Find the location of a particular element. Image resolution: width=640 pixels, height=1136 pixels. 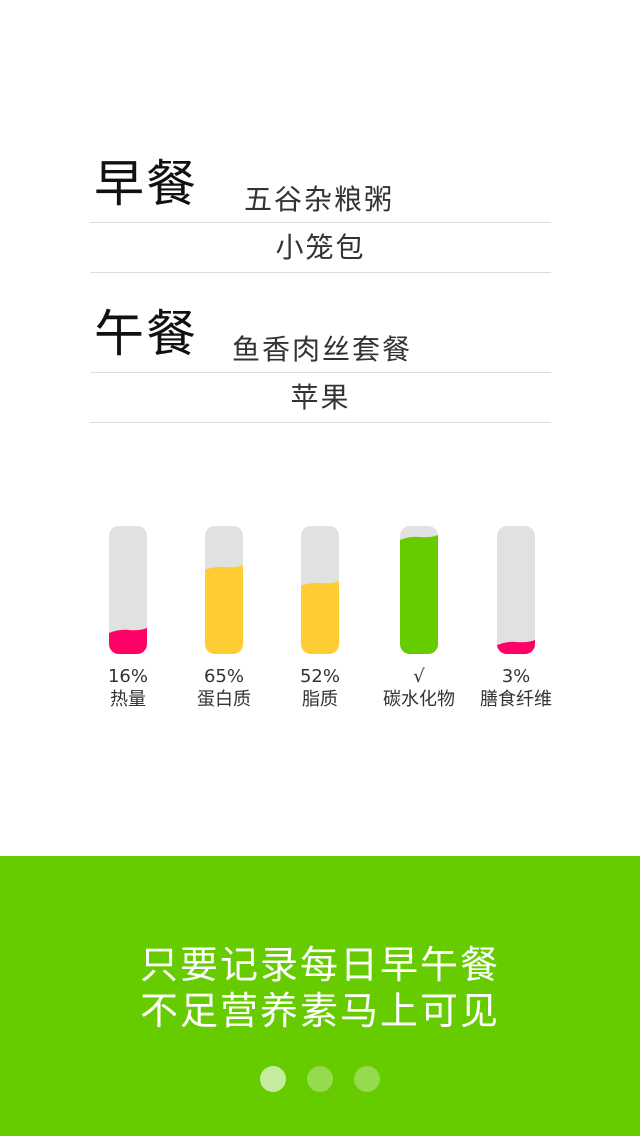

nutrient-calories: 16% 热量 is located at coordinates (128, 619).